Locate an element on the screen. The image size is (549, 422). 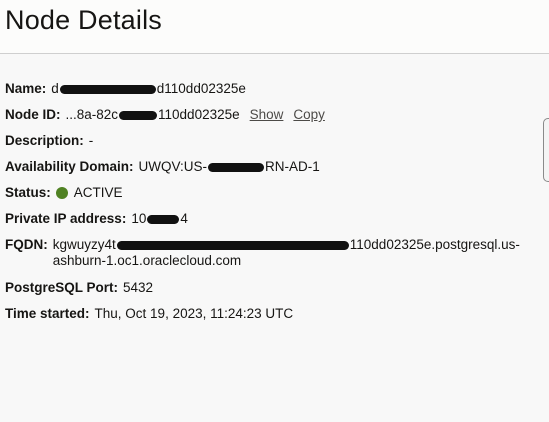
private-ip-value: 10 4 is located at coordinates (159, 219).